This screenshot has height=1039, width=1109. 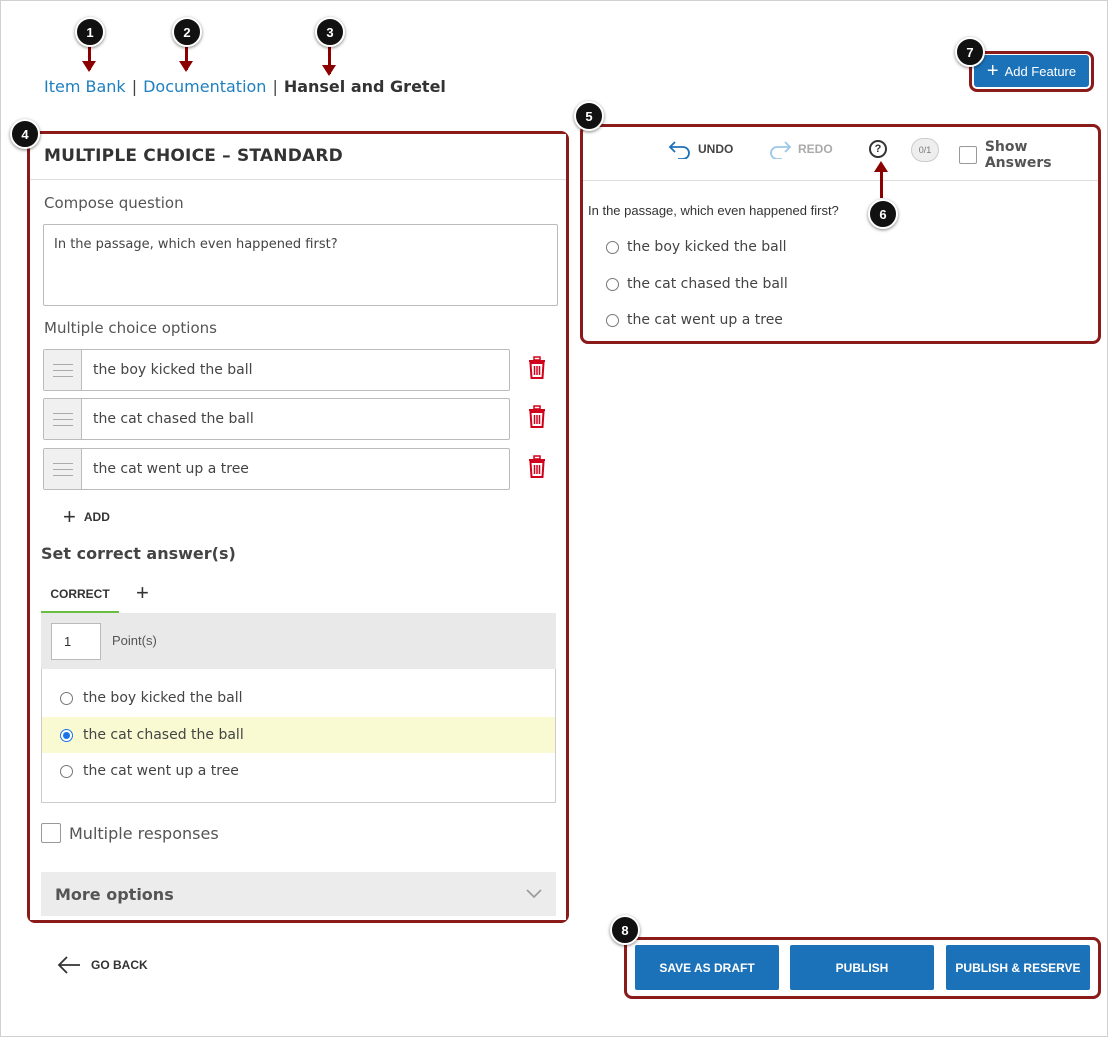 I want to click on add-feature-button: + Add Feature, so click(x=1031, y=71).